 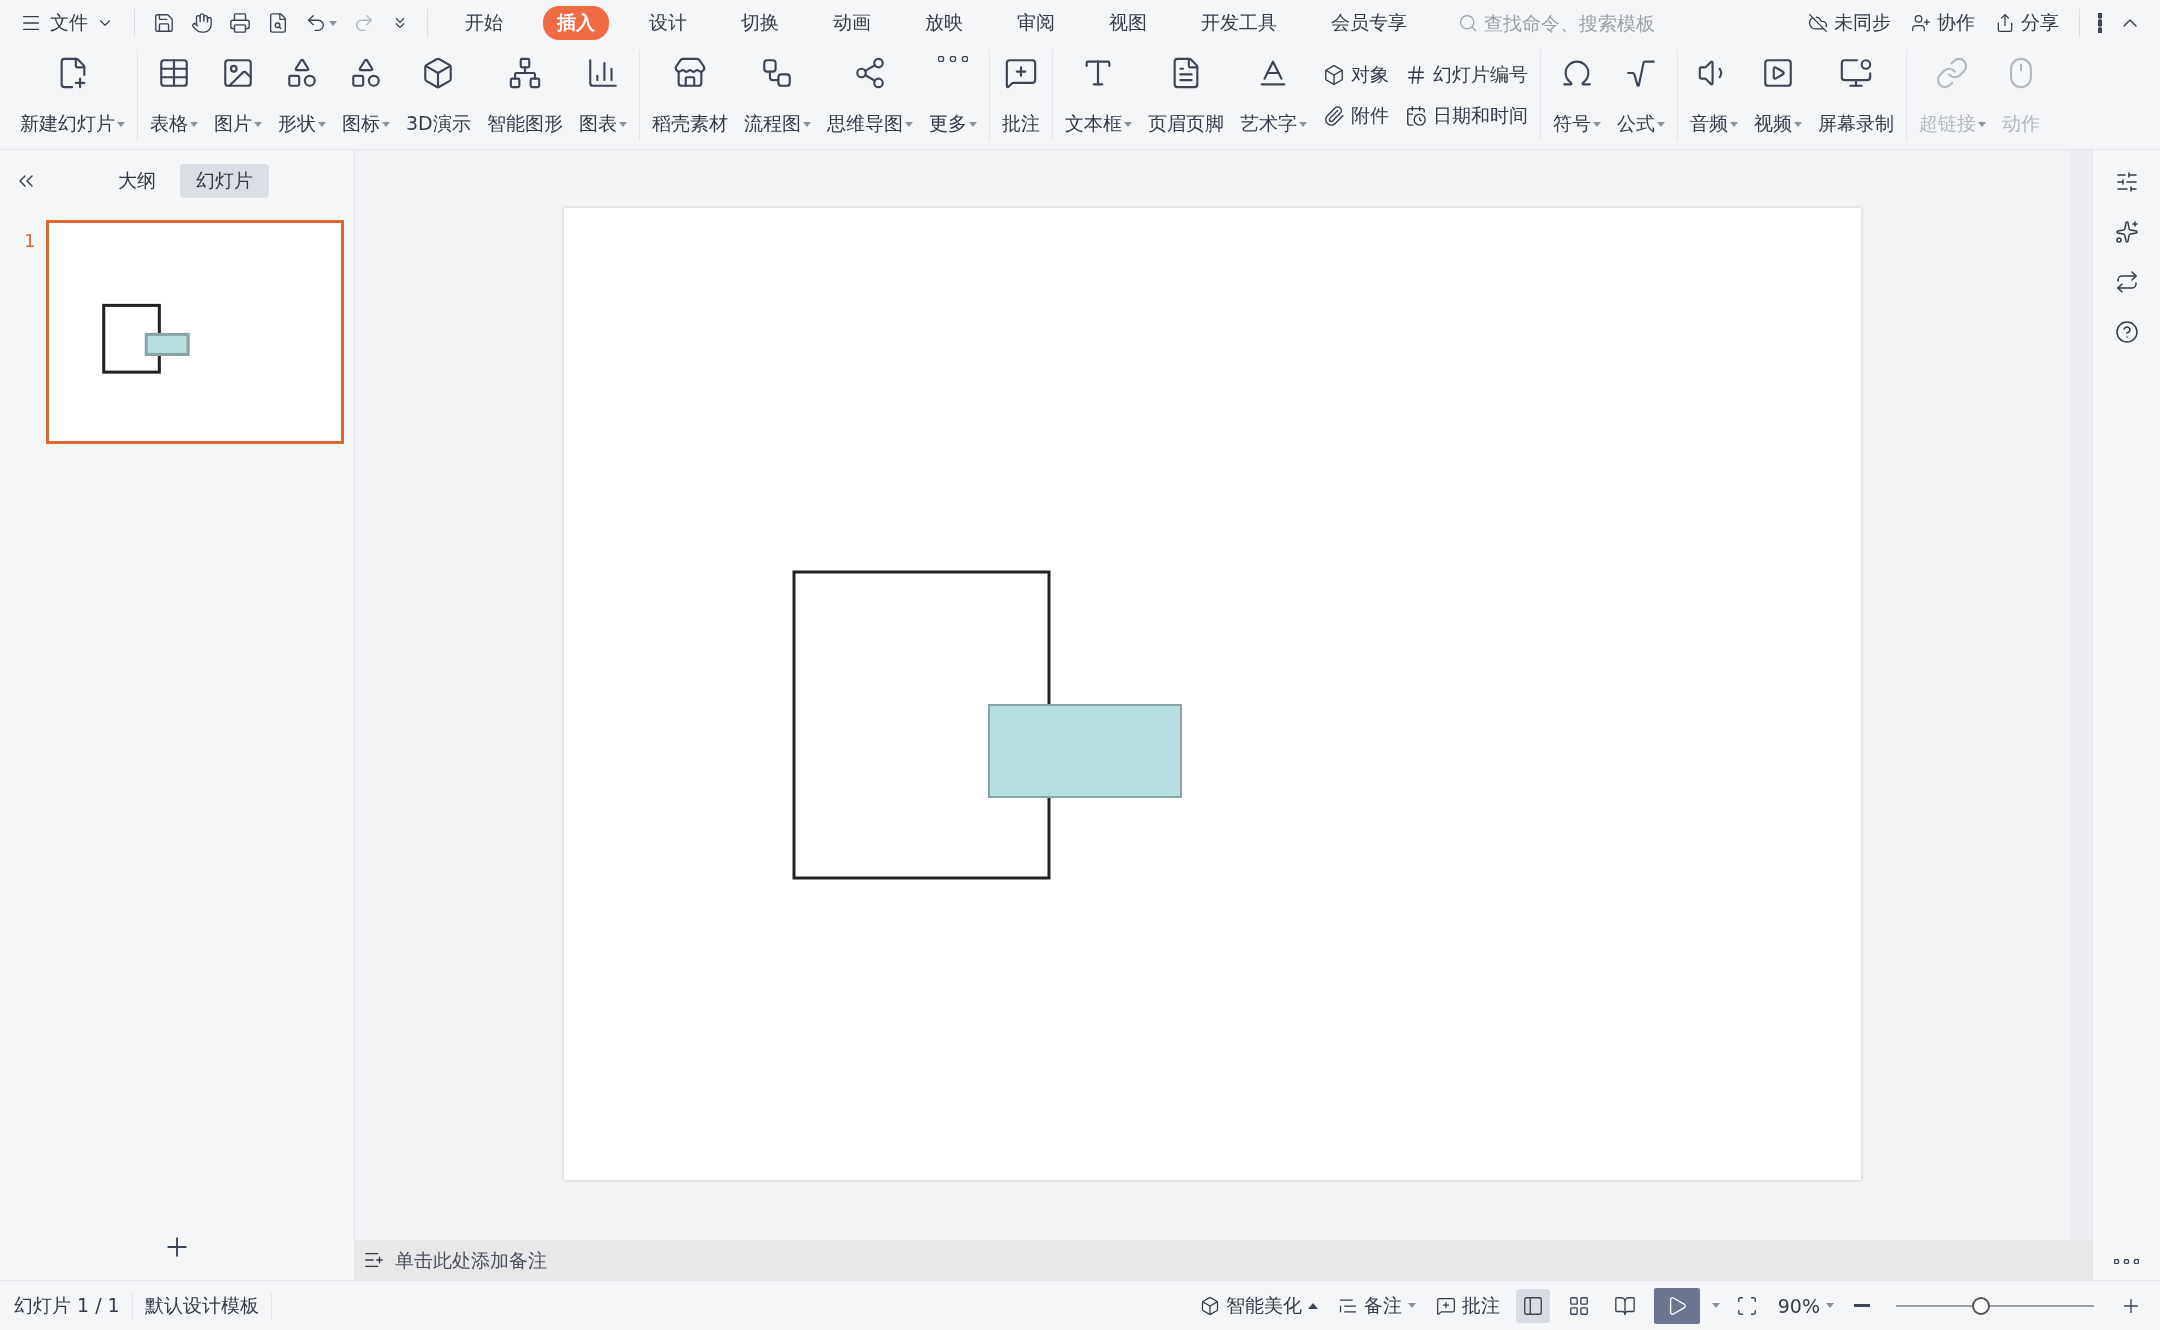 What do you see at coordinates (438, 95) in the screenshot?
I see `ribbon-button: 3D演示` at bounding box center [438, 95].